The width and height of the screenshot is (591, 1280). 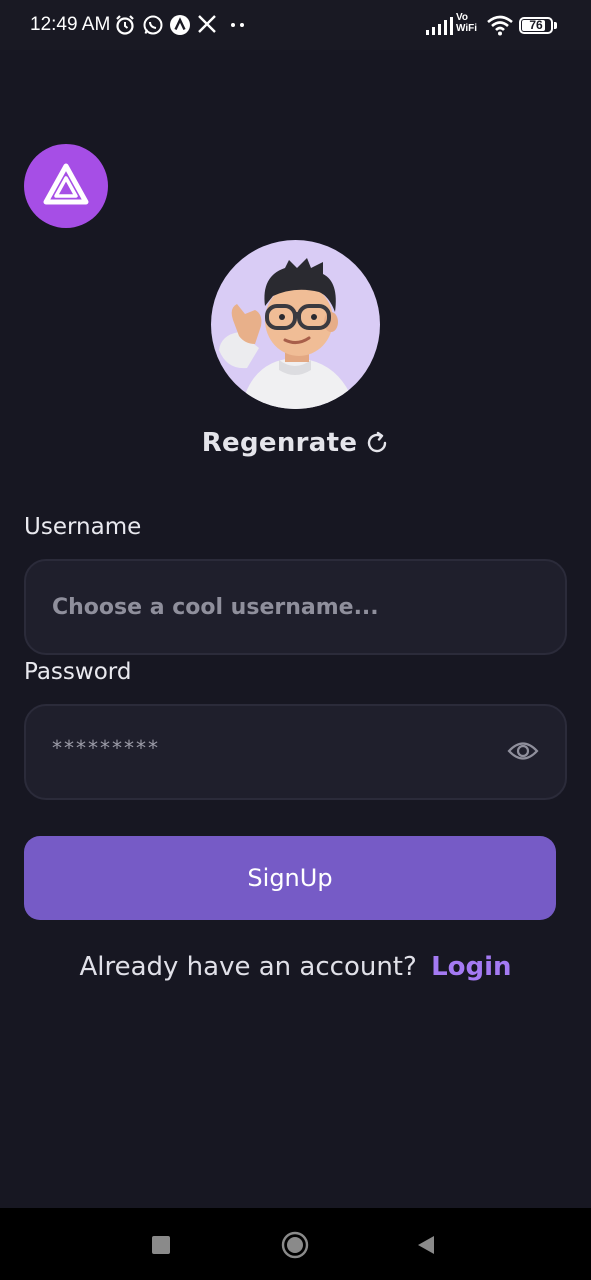 I want to click on regenerate-row: Regenrate, so click(x=295, y=443).